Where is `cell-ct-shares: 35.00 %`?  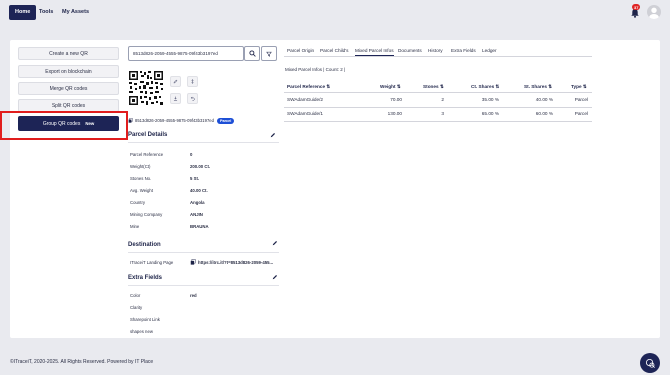
cell-ct-shares: 35.00 % is located at coordinates (490, 99).